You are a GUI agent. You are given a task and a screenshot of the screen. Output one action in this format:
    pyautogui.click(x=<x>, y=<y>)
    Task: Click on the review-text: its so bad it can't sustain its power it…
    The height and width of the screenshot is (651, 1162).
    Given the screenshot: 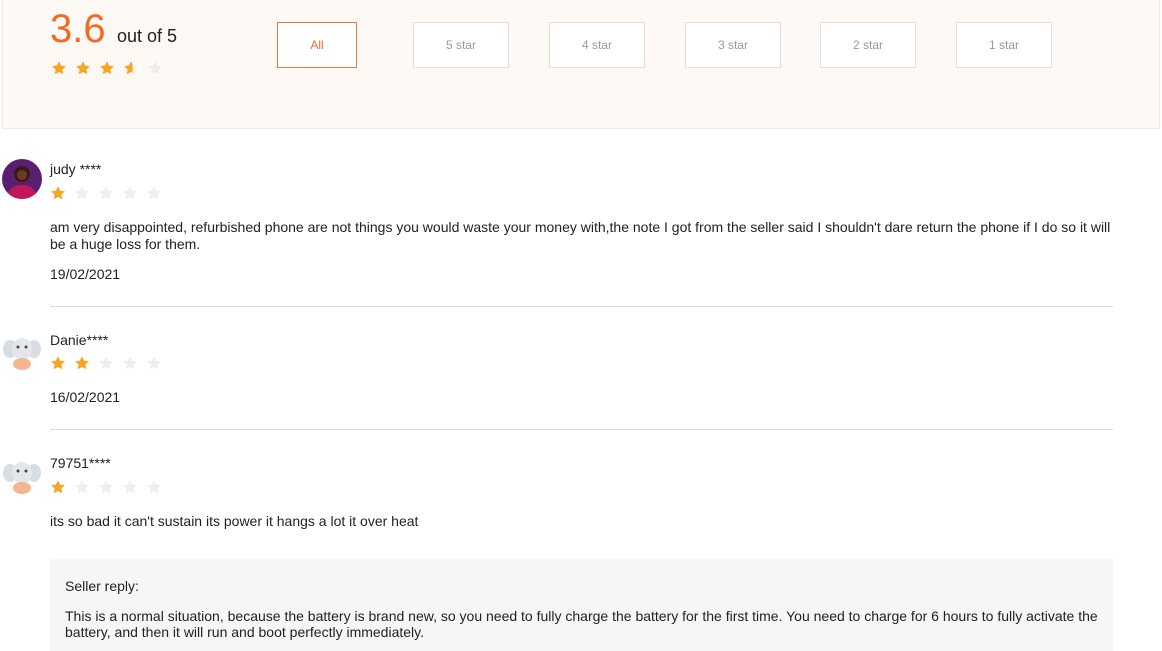 What is the action you would take?
    pyautogui.click(x=234, y=521)
    